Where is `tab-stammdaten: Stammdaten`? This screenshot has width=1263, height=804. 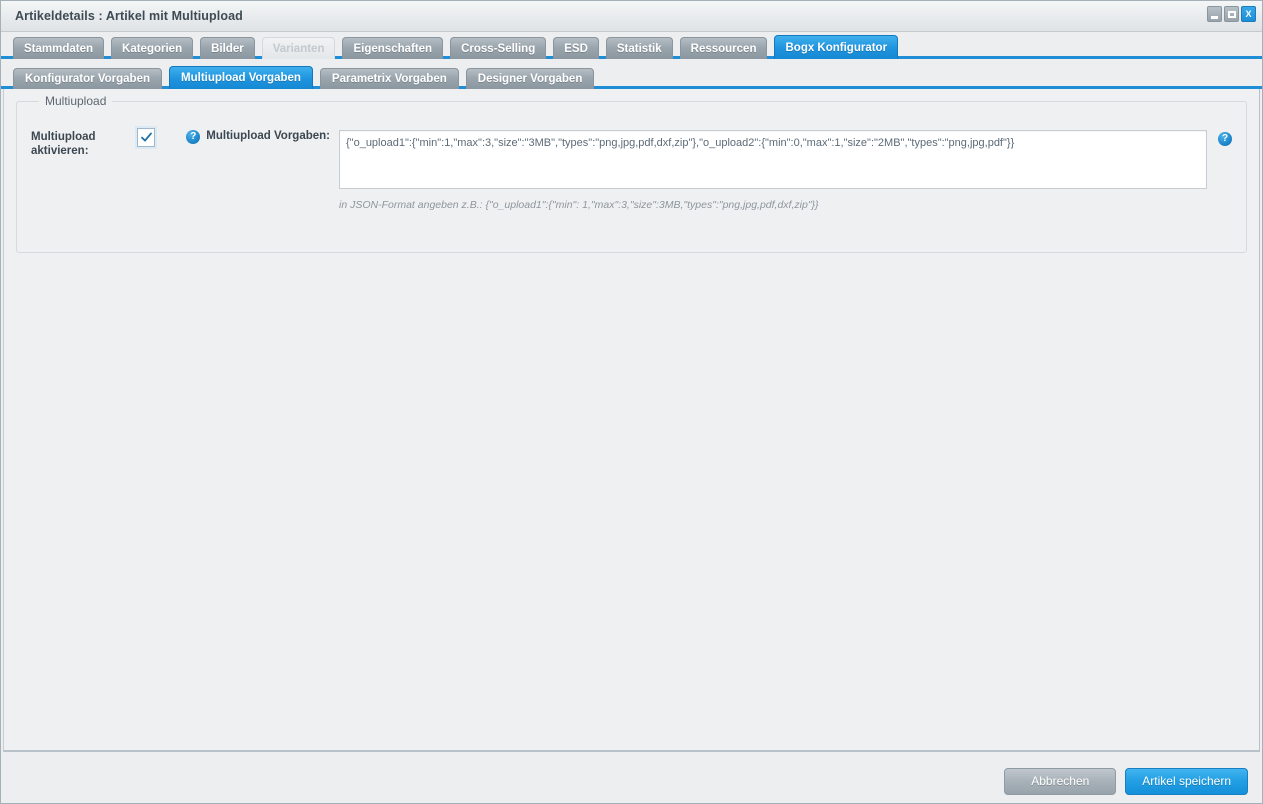
tab-stammdaten: Stammdaten is located at coordinates (59, 48).